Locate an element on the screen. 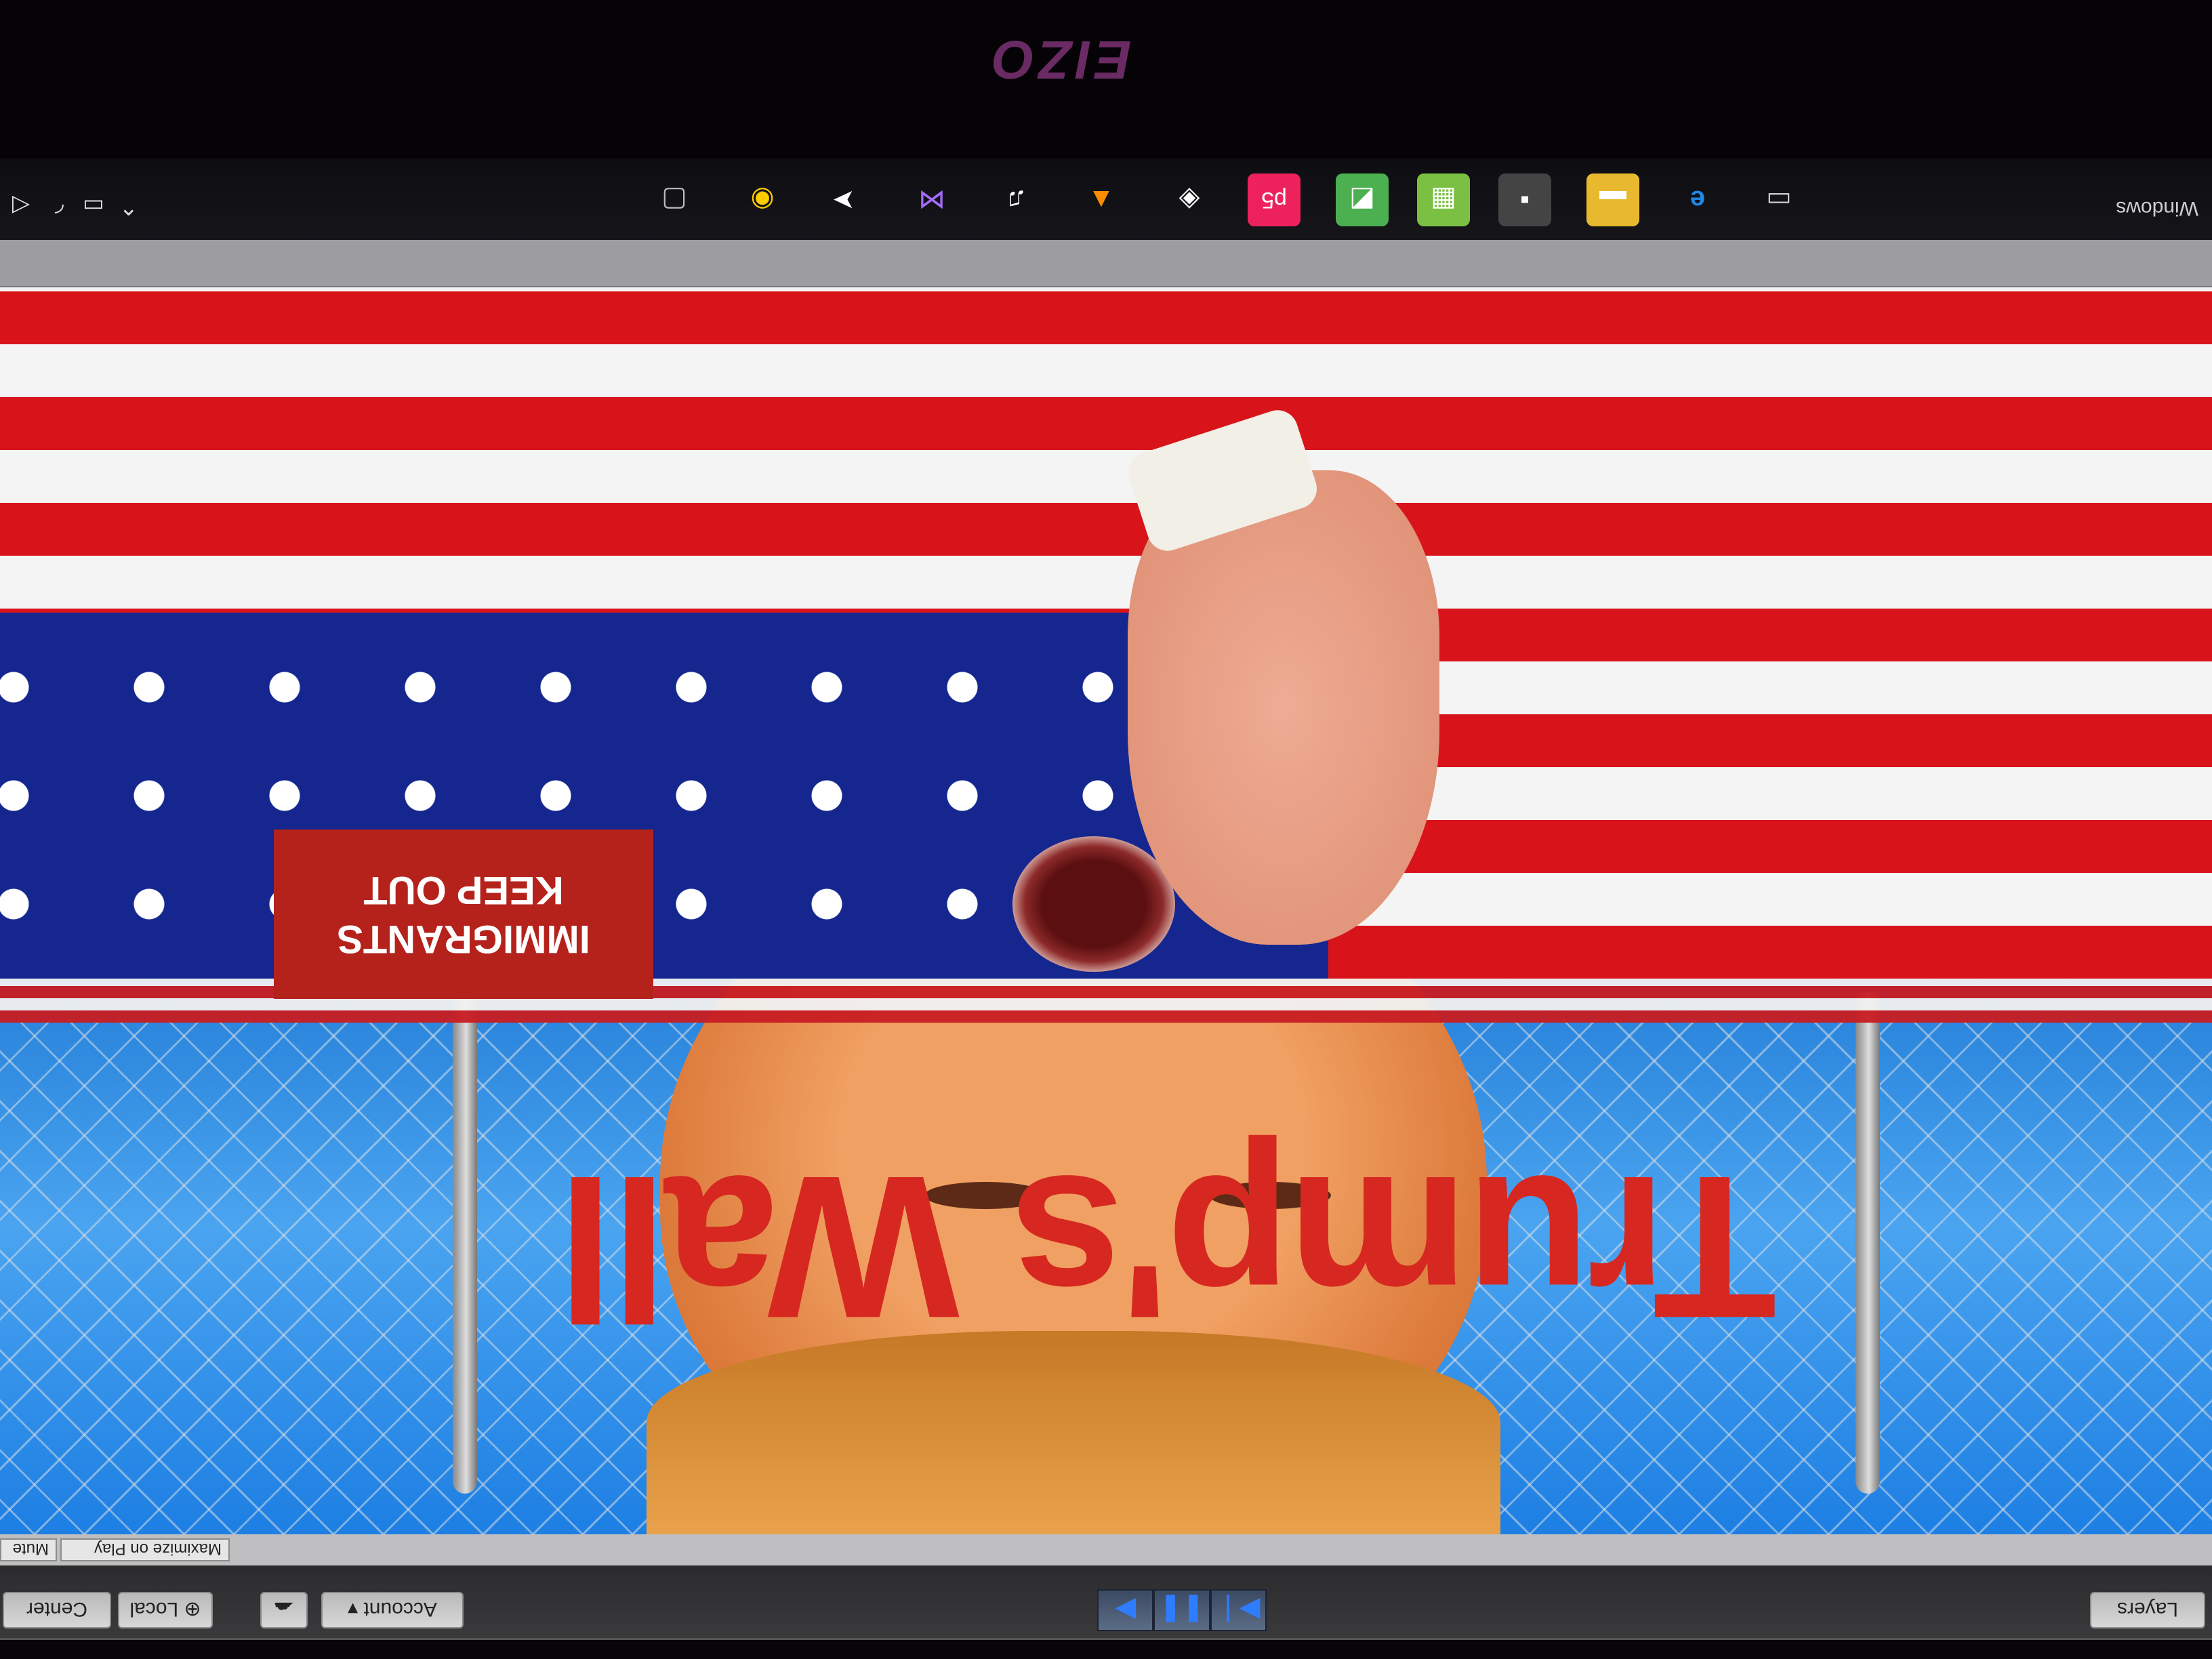 This screenshot has height=1659, width=2212. cloud-icon: ☁ is located at coordinates (284, 1609).